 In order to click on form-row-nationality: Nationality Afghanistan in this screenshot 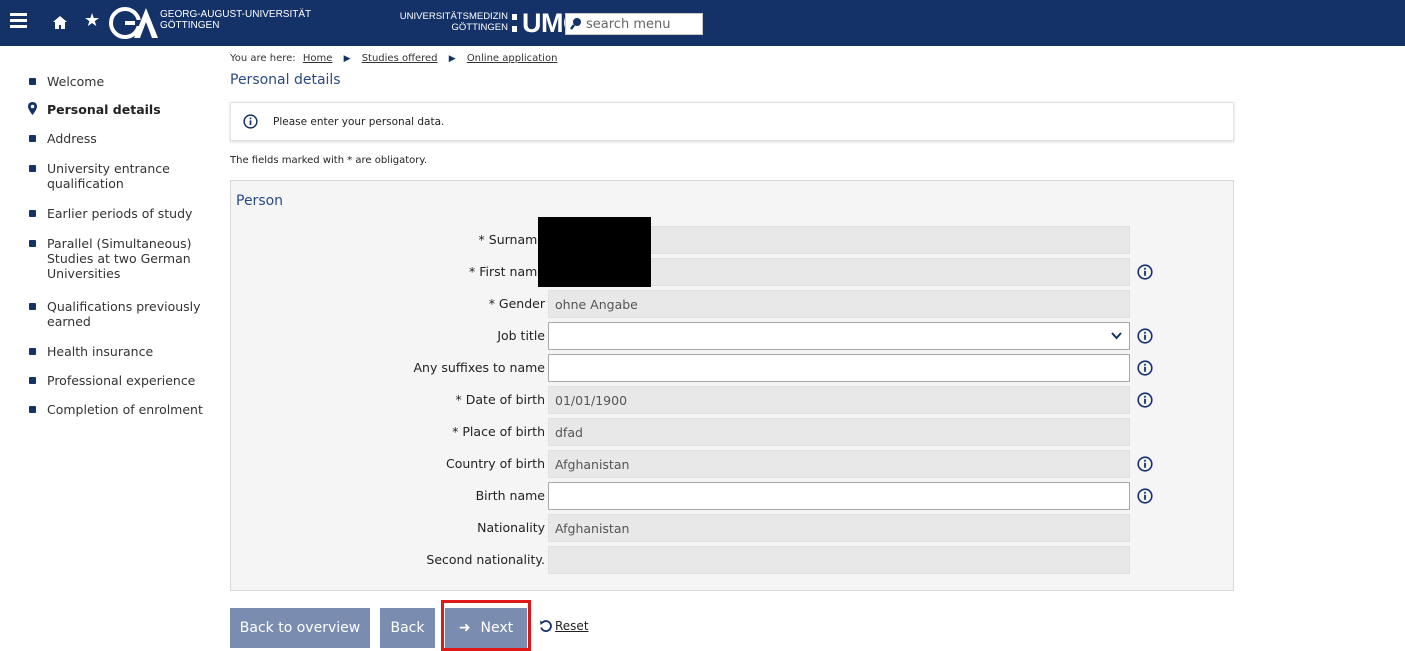, I will do `click(733, 528)`.